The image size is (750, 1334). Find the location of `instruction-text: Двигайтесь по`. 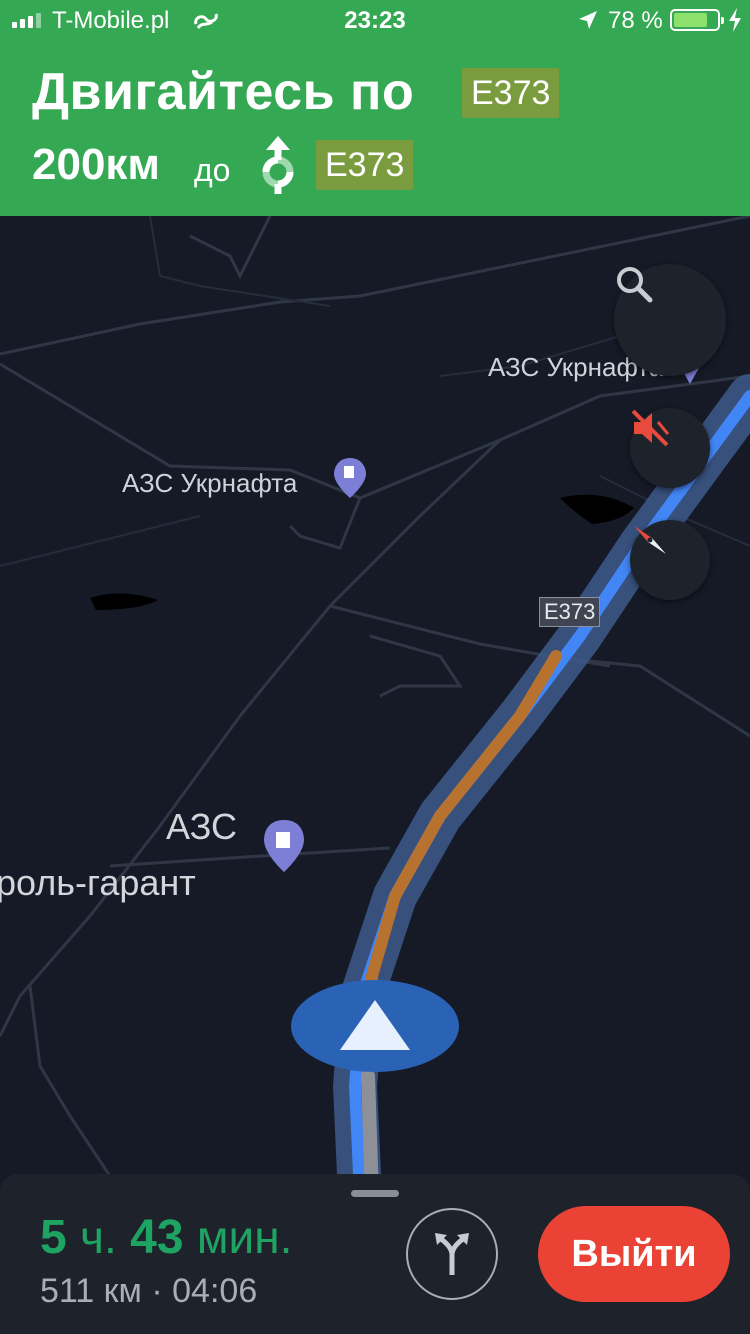

instruction-text: Двигайтесь по is located at coordinates (223, 92).